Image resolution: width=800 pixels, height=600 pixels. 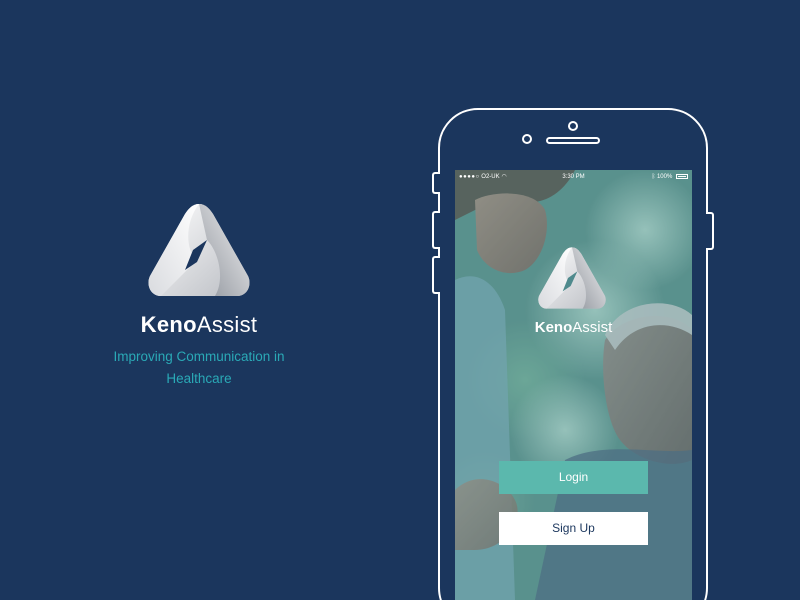 I want to click on status-right: ᛒ 100%, so click(x=670, y=177).